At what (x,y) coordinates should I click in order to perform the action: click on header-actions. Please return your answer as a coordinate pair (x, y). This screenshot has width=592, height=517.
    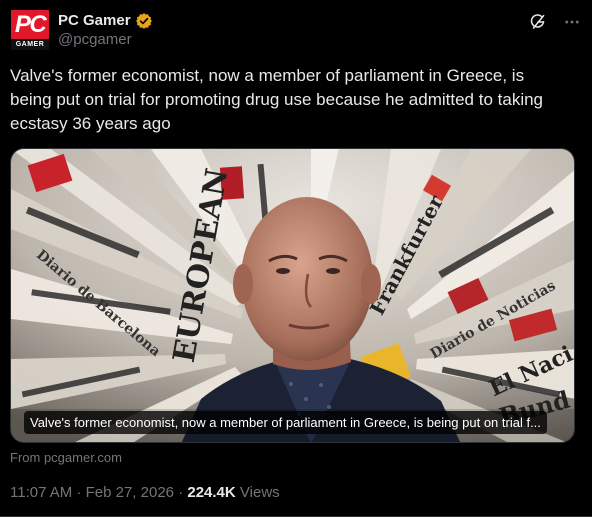
    Looking at the image, I should click on (555, 22).